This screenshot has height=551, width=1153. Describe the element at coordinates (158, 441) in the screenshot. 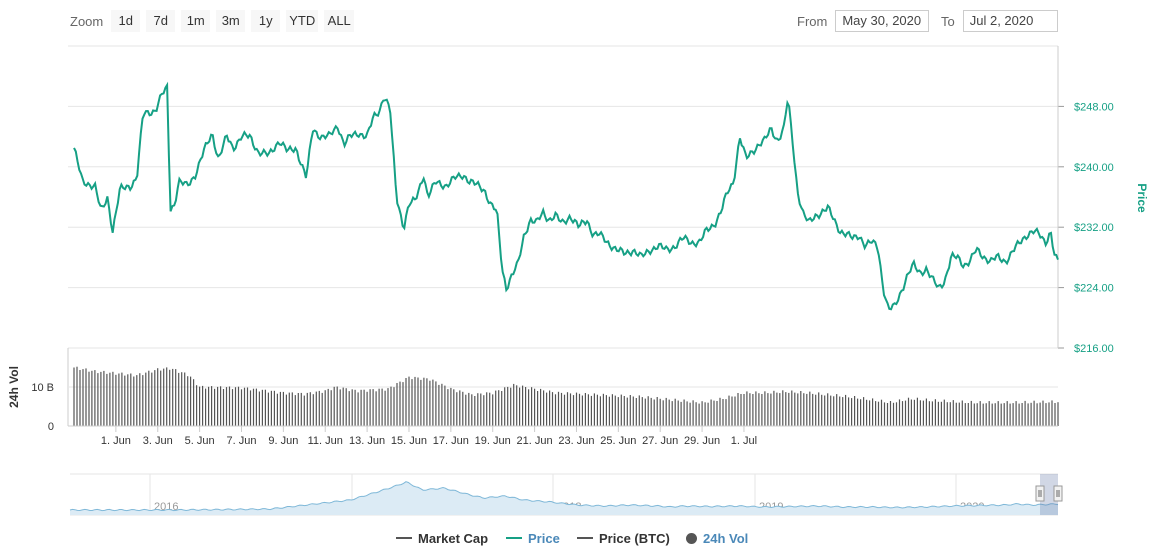

I see `x-tick-label: 3. Jun` at that location.